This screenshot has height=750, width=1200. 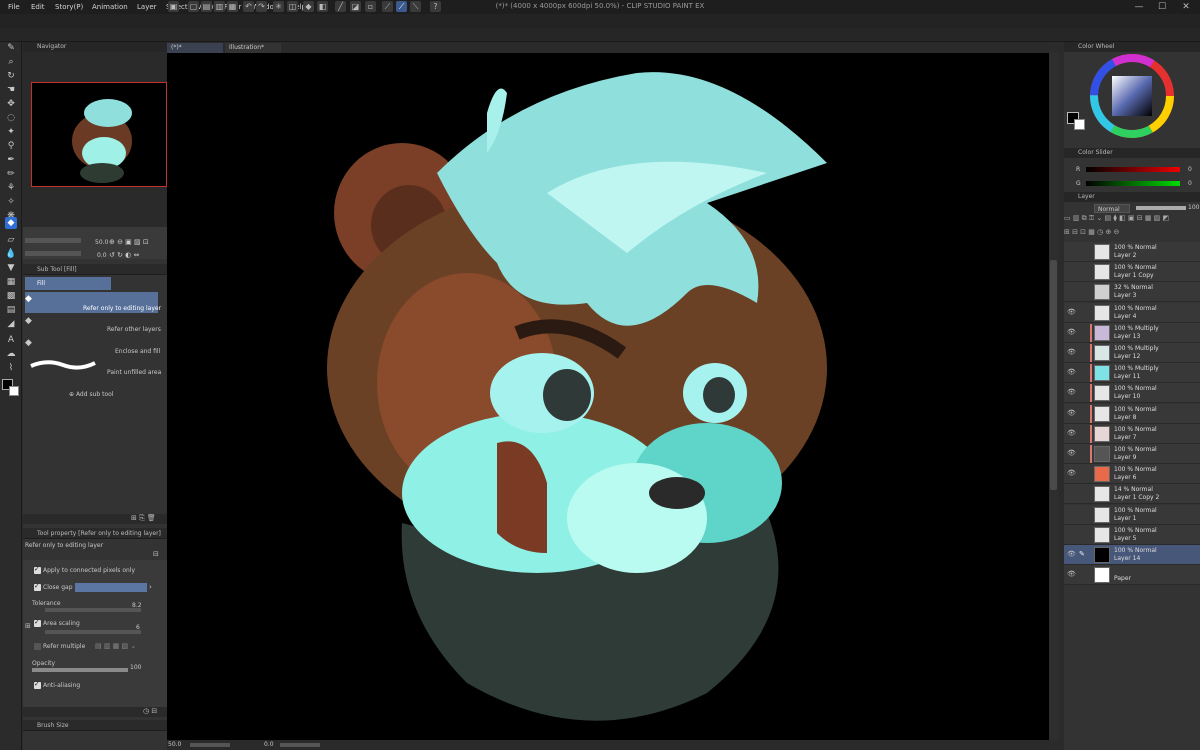 I want to click on refer-multiple-checkbox, so click(x=37, y=646).